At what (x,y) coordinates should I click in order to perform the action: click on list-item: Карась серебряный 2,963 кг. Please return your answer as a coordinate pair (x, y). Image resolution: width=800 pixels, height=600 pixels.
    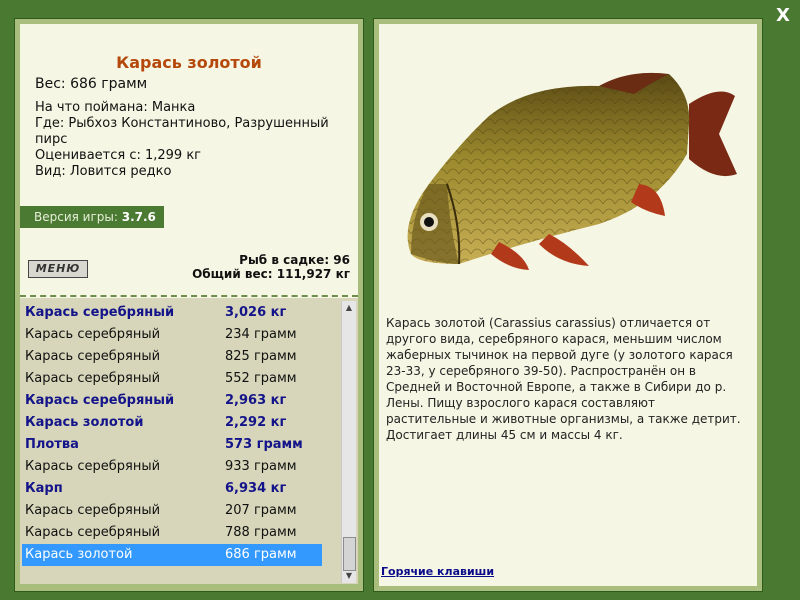
    Looking at the image, I should click on (172, 401).